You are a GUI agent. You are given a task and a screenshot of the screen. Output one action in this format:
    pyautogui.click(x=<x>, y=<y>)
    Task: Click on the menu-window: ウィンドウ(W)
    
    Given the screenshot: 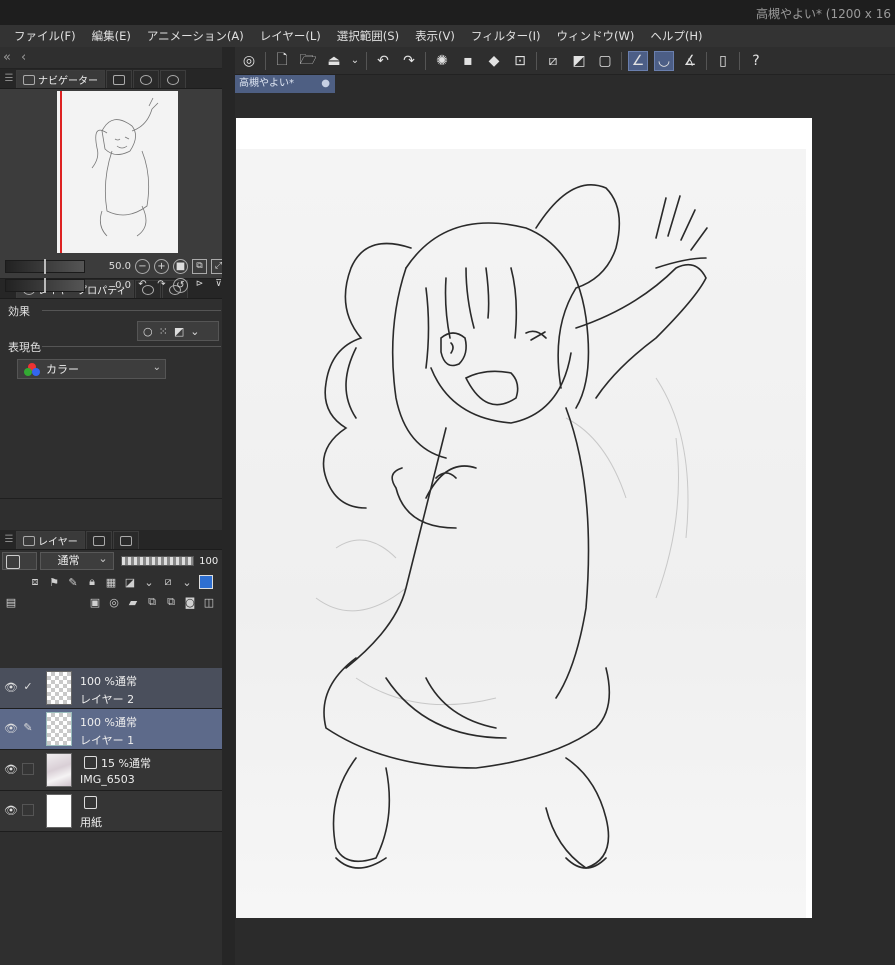 What is the action you would take?
    pyautogui.click(x=596, y=36)
    